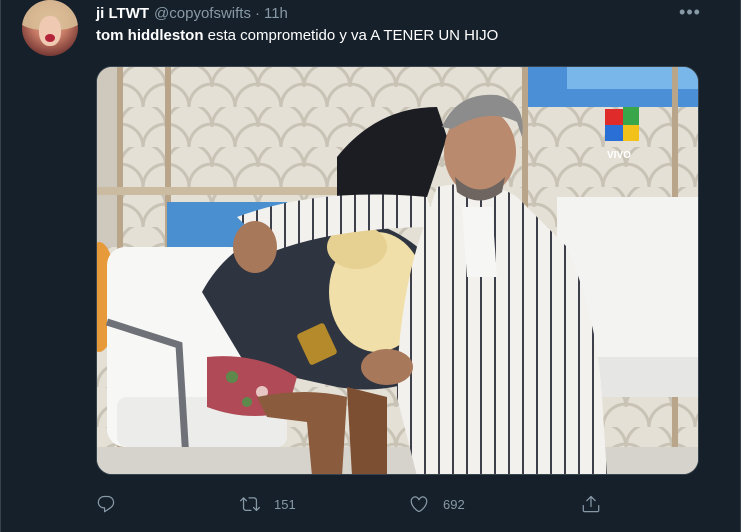 This screenshot has width=741, height=532. I want to click on avatar-mouth, so click(50, 38).